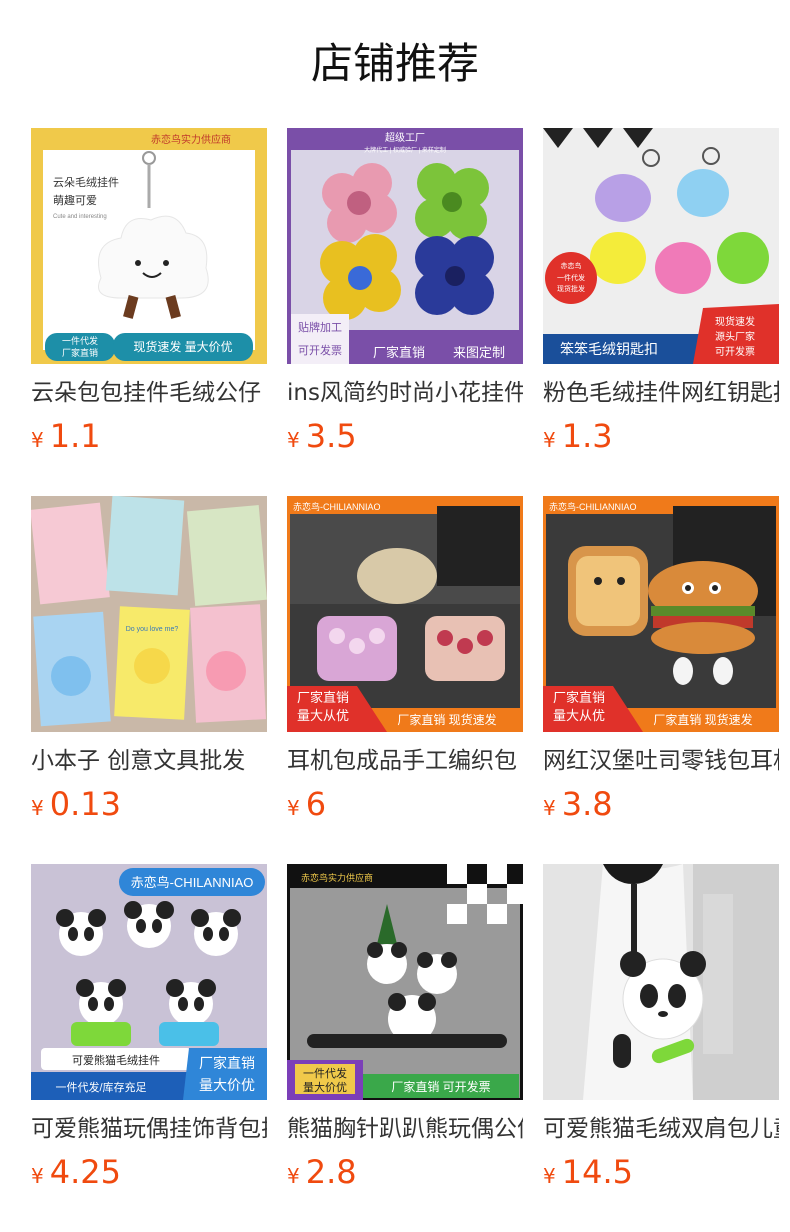 The height and width of the screenshot is (1232, 790). Describe the element at coordinates (75, 436) in the screenshot. I see `price-value: 1.1` at that location.